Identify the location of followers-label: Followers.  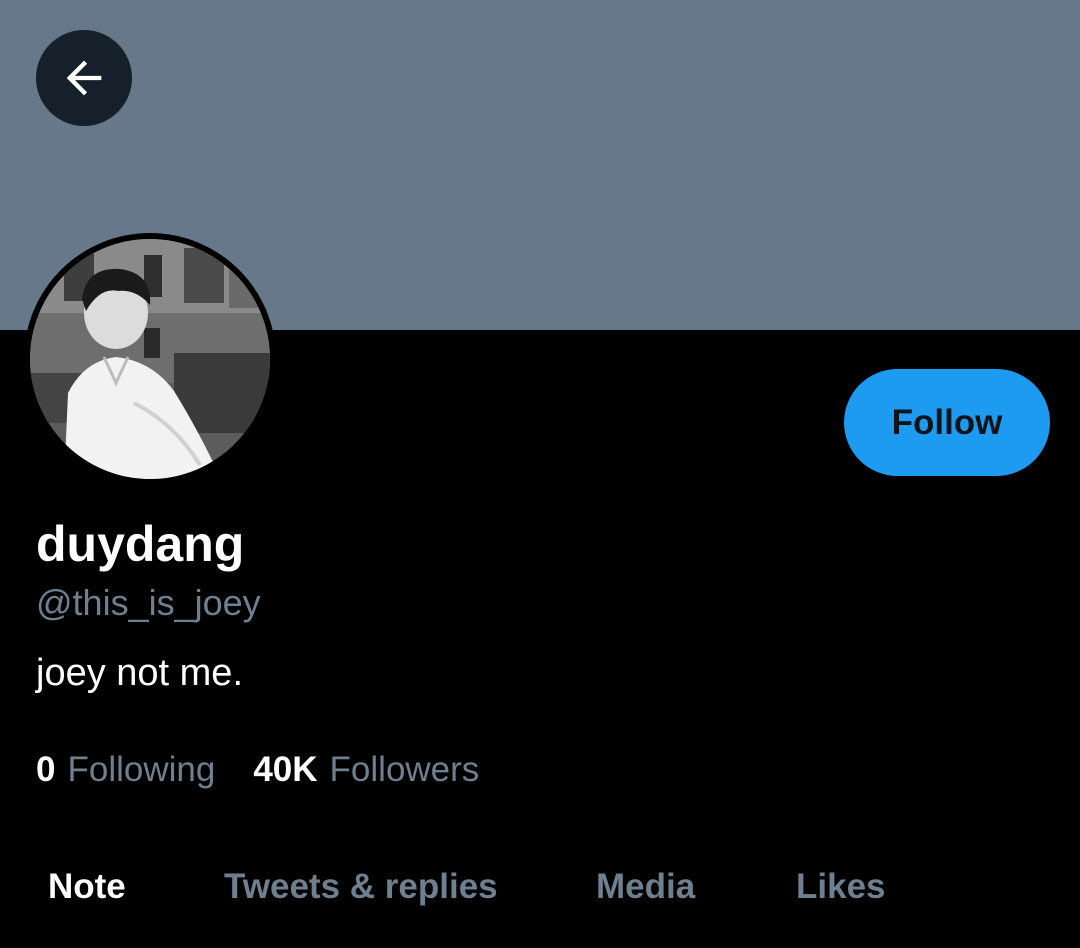
(404, 769).